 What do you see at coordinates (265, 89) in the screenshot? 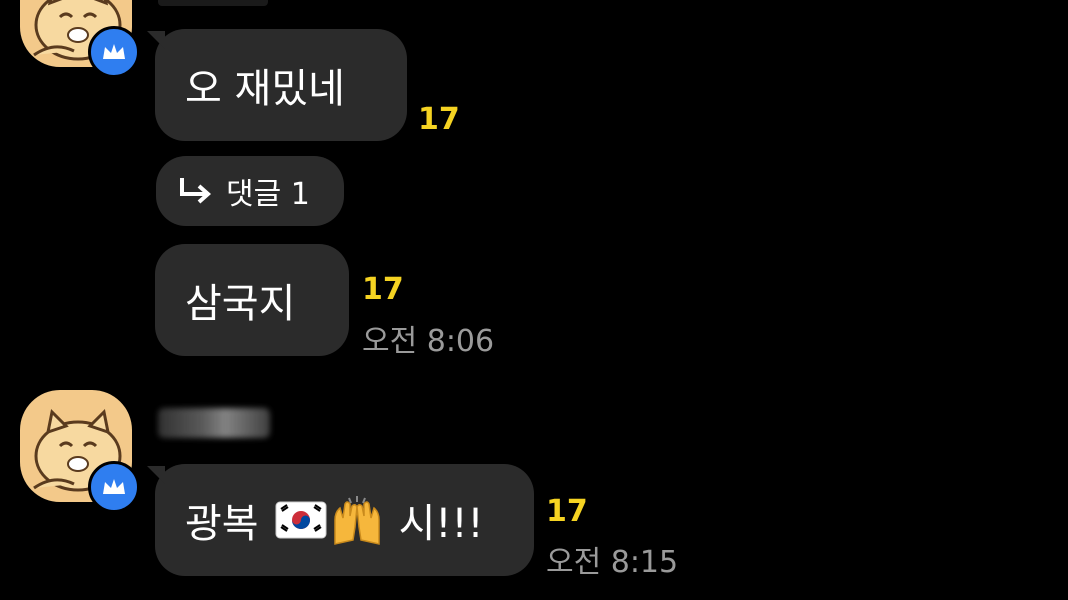
I see `message-text: 오 재밌네` at bounding box center [265, 89].